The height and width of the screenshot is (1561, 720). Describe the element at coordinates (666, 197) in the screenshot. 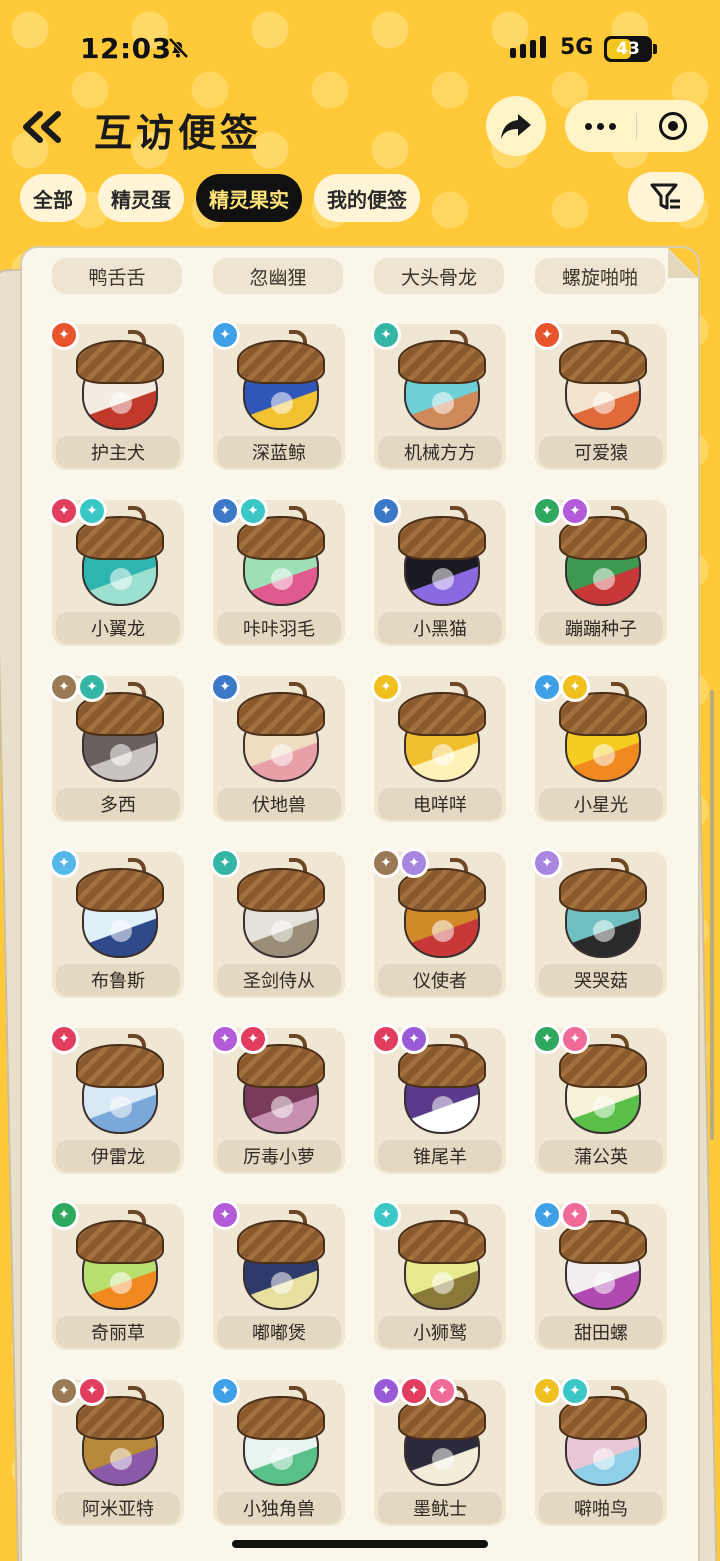

I see `filter-button` at that location.